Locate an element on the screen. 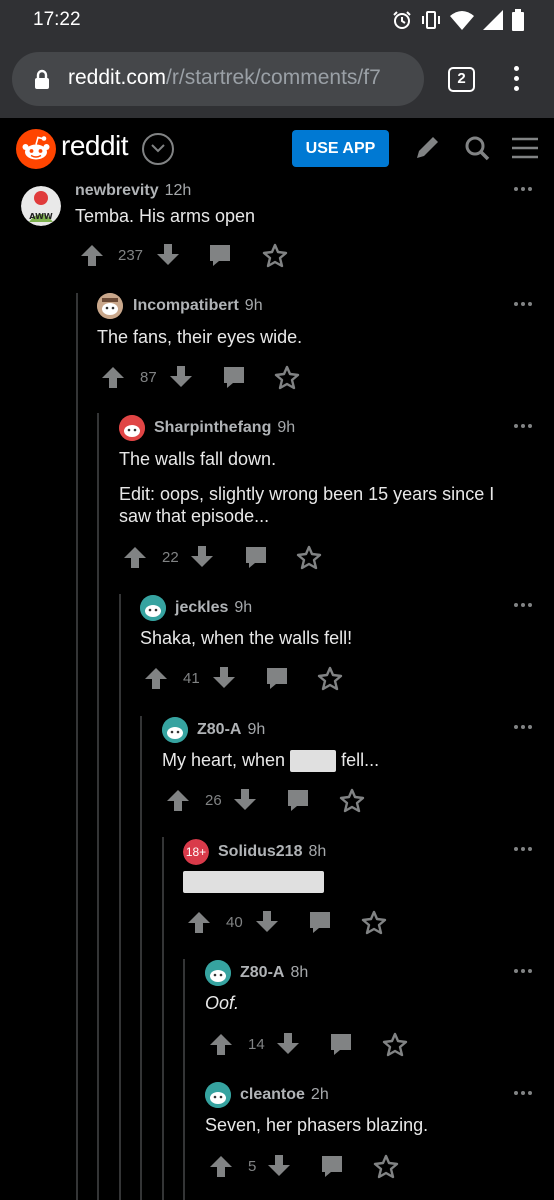 This screenshot has height=1200, width=554. comment-author: Solidus218 8h is located at coordinates (272, 852).